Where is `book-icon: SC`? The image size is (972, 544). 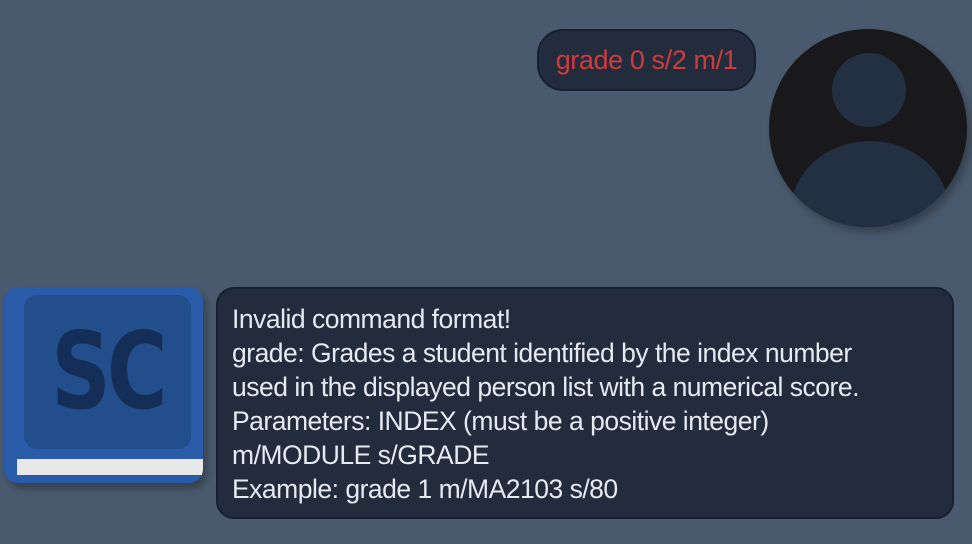 book-icon: SC is located at coordinates (103, 385).